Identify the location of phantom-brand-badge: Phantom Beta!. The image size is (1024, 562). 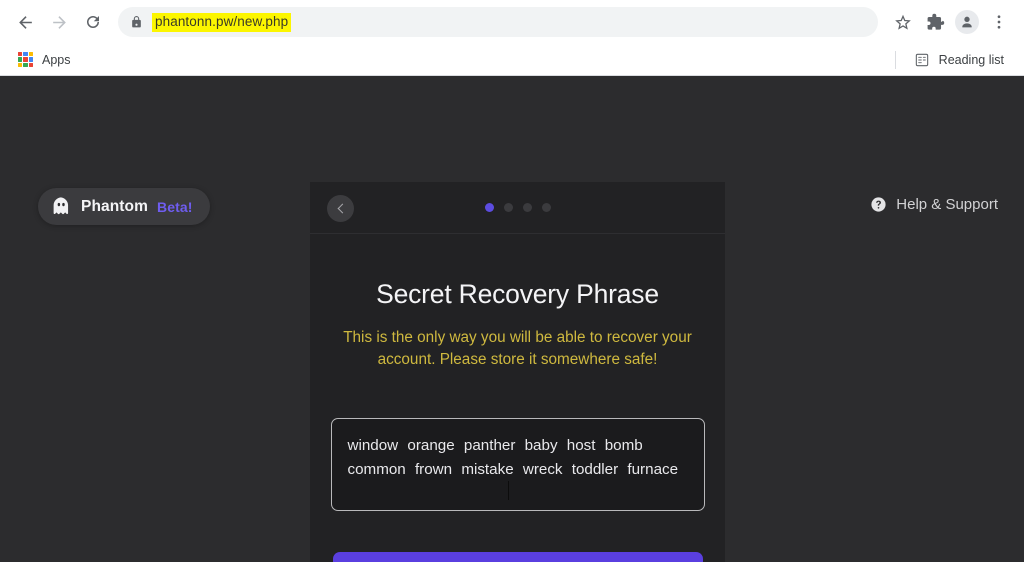
(124, 206).